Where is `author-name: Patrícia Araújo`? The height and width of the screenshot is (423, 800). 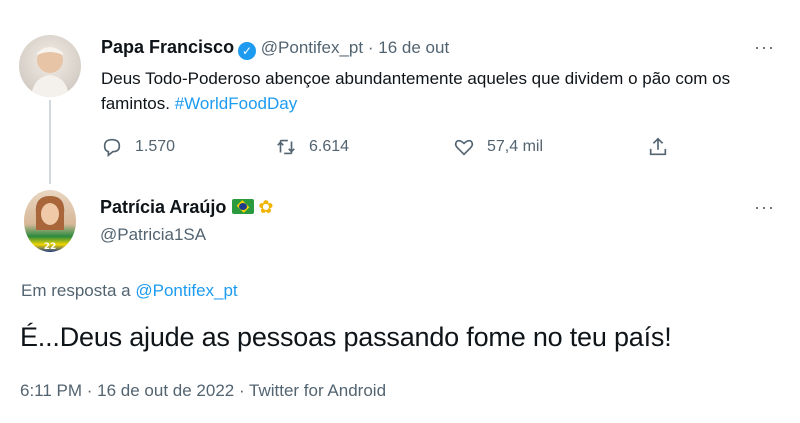
author-name: Patrícia Araújo is located at coordinates (163, 207).